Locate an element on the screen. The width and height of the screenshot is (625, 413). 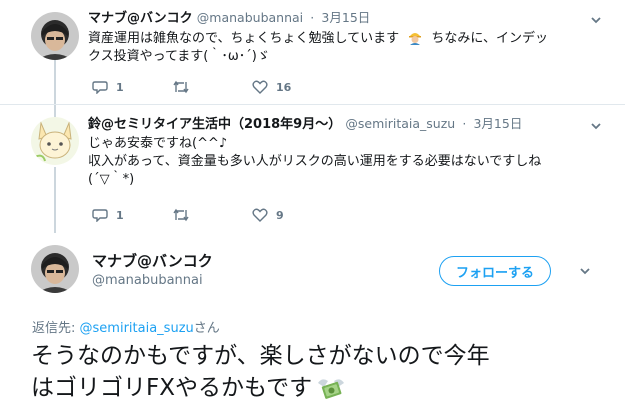
display-name: 鈴@セミリタイア生活中（2018年9月～） is located at coordinates (214, 124).